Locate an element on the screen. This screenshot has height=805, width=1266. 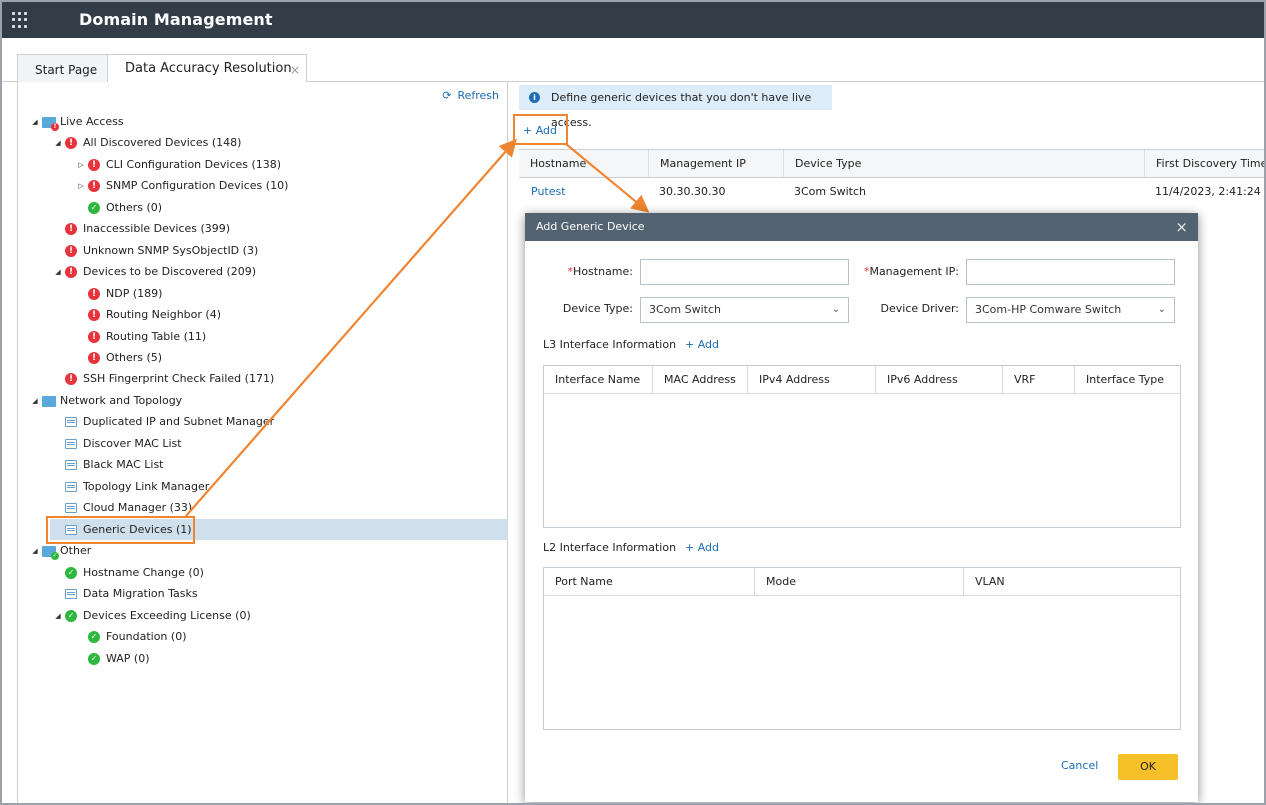
tree-label: Hostname Change (0) is located at coordinates (143, 572).